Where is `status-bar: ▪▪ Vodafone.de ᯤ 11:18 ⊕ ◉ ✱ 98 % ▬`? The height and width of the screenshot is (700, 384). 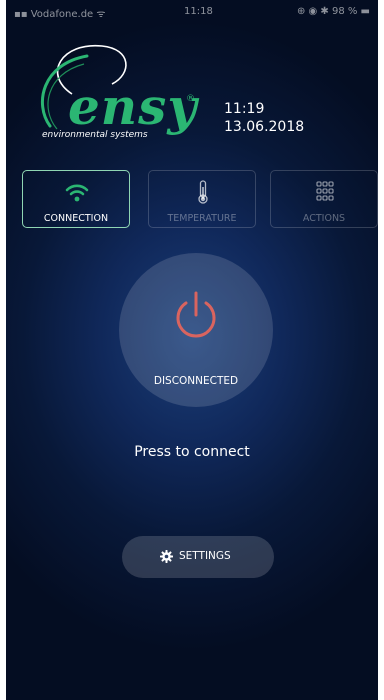 status-bar: ▪▪ Vodafone.de ᯤ 11:18 ⊕ ◉ ✱ 98 % ▬ is located at coordinates (192, 12).